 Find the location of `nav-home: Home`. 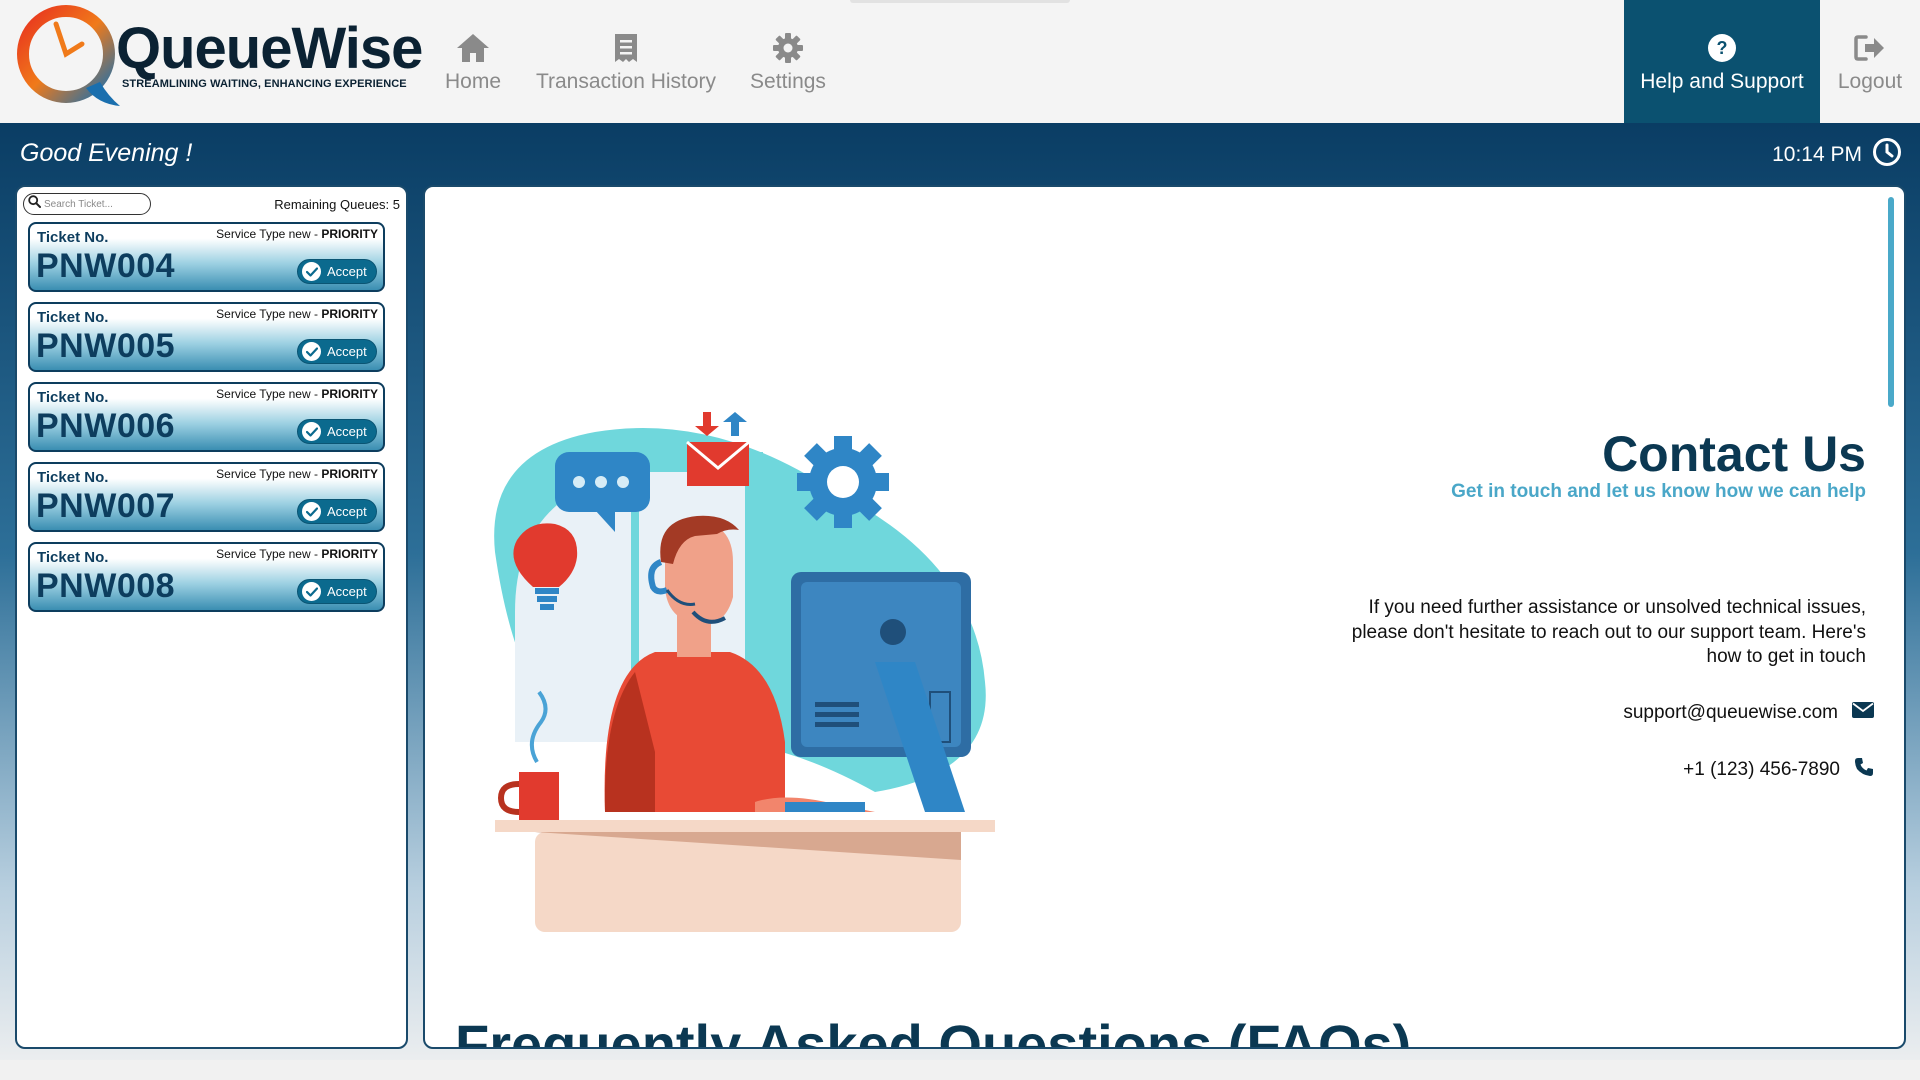

nav-home: Home is located at coordinates (473, 61).